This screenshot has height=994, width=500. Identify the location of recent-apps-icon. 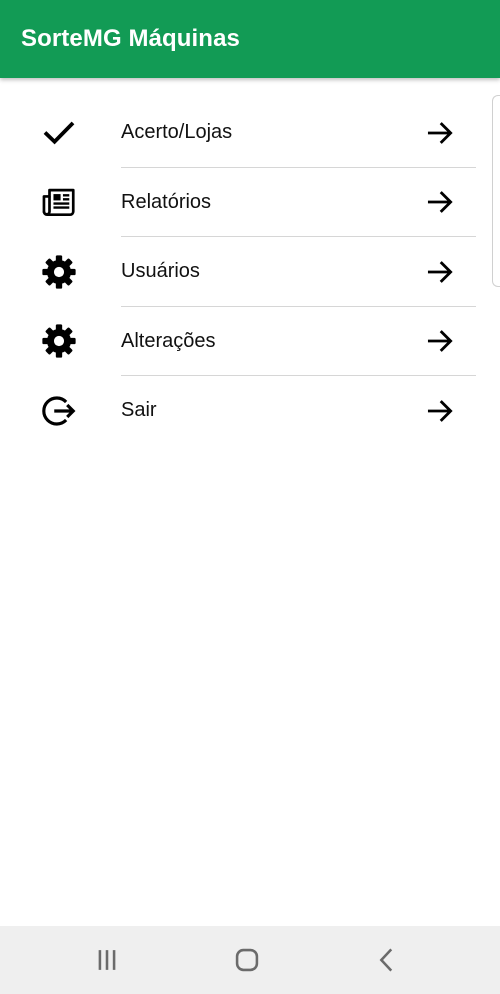
(107, 960).